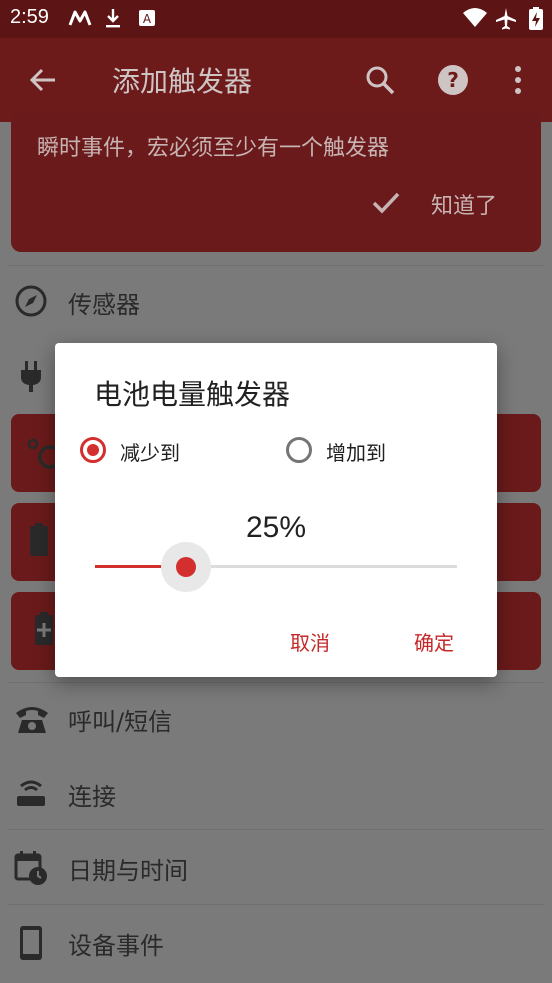 The width and height of the screenshot is (552, 983). I want to click on battery-level-slider, so click(276, 566).